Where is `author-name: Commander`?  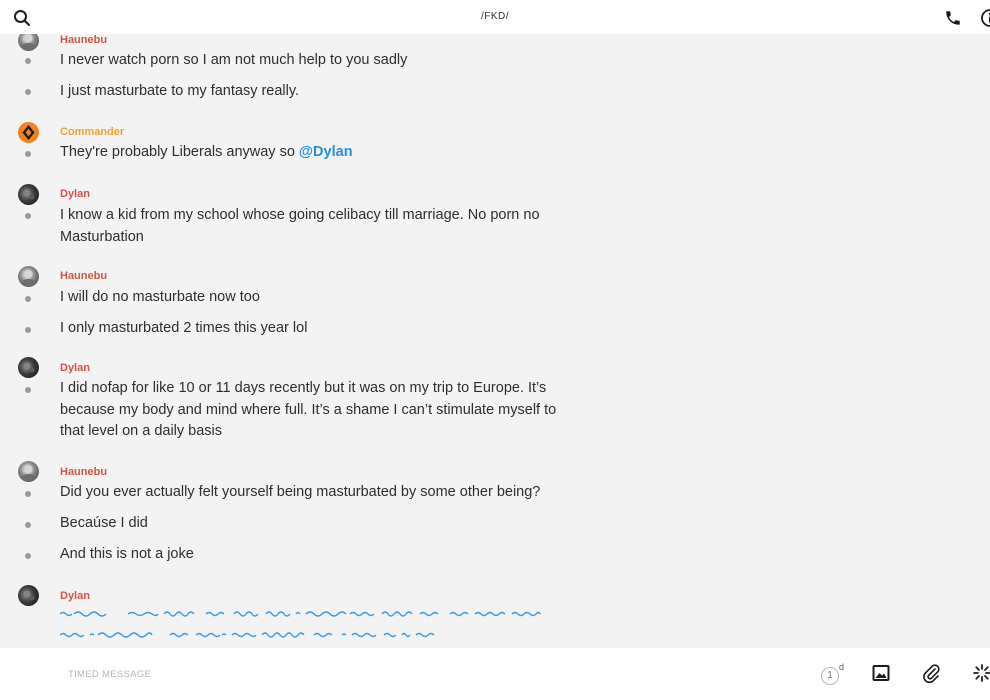
author-name: Commander is located at coordinates (92, 132).